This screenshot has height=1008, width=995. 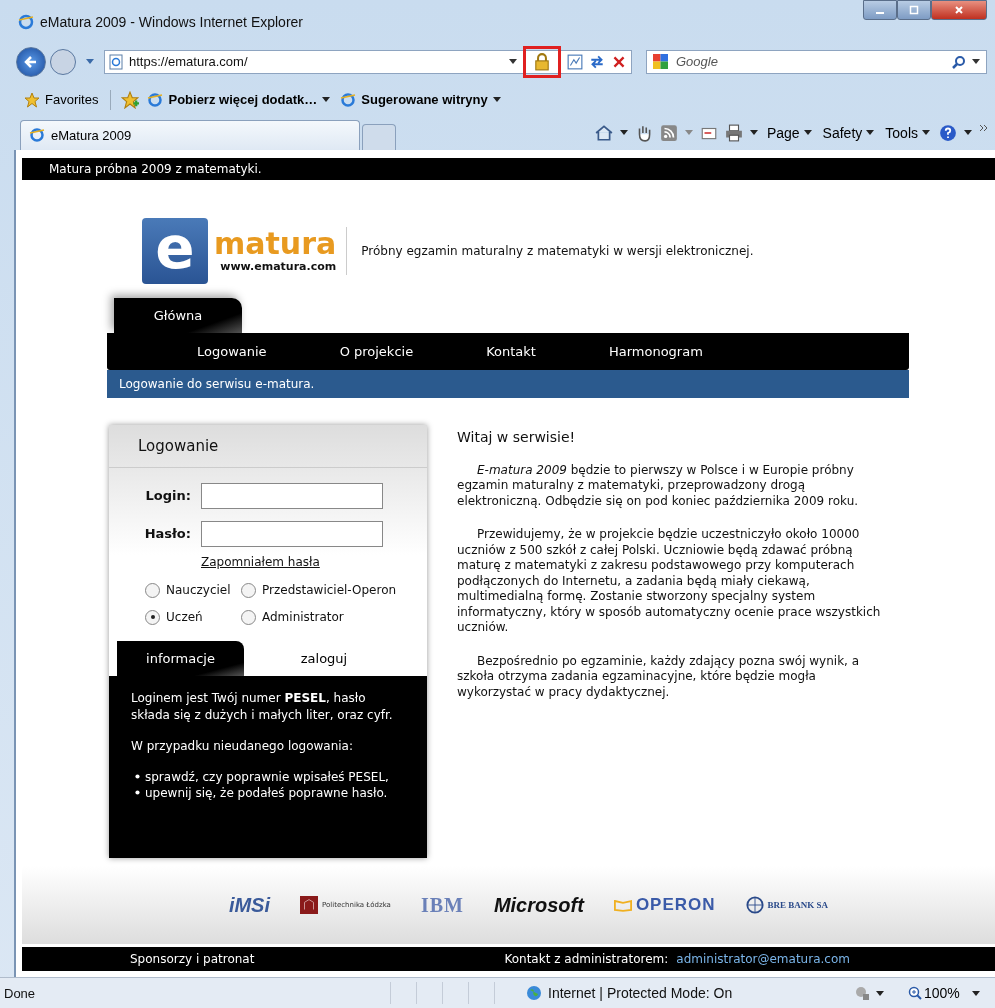 What do you see at coordinates (188, 590) in the screenshot?
I see `role-radio: Nauczyciel` at bounding box center [188, 590].